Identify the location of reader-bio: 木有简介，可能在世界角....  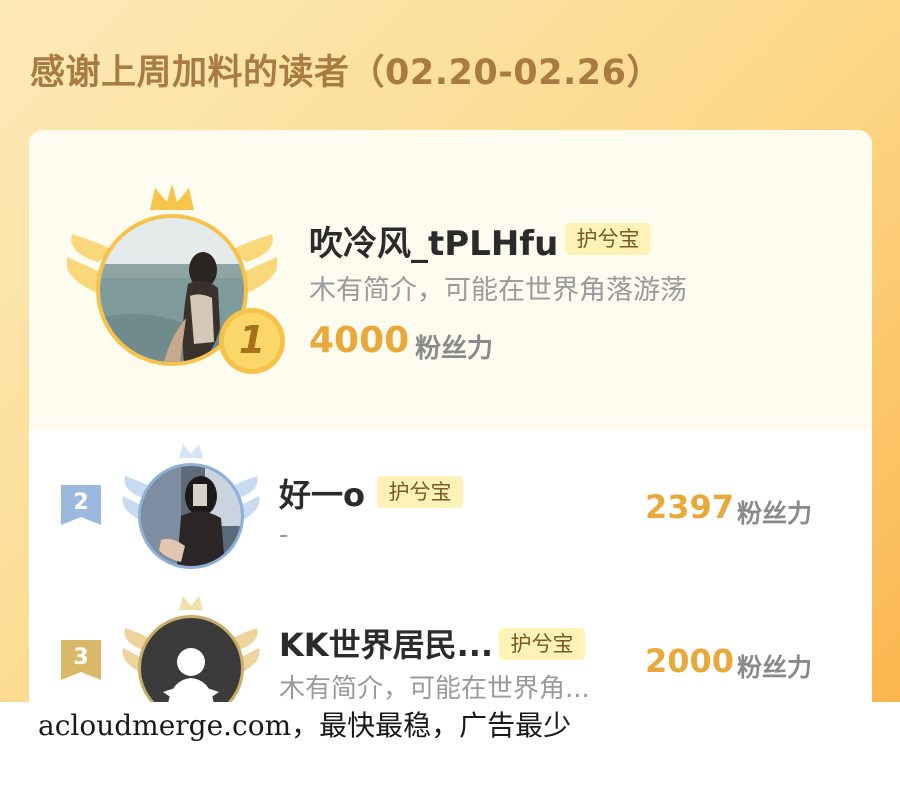
(434, 688).